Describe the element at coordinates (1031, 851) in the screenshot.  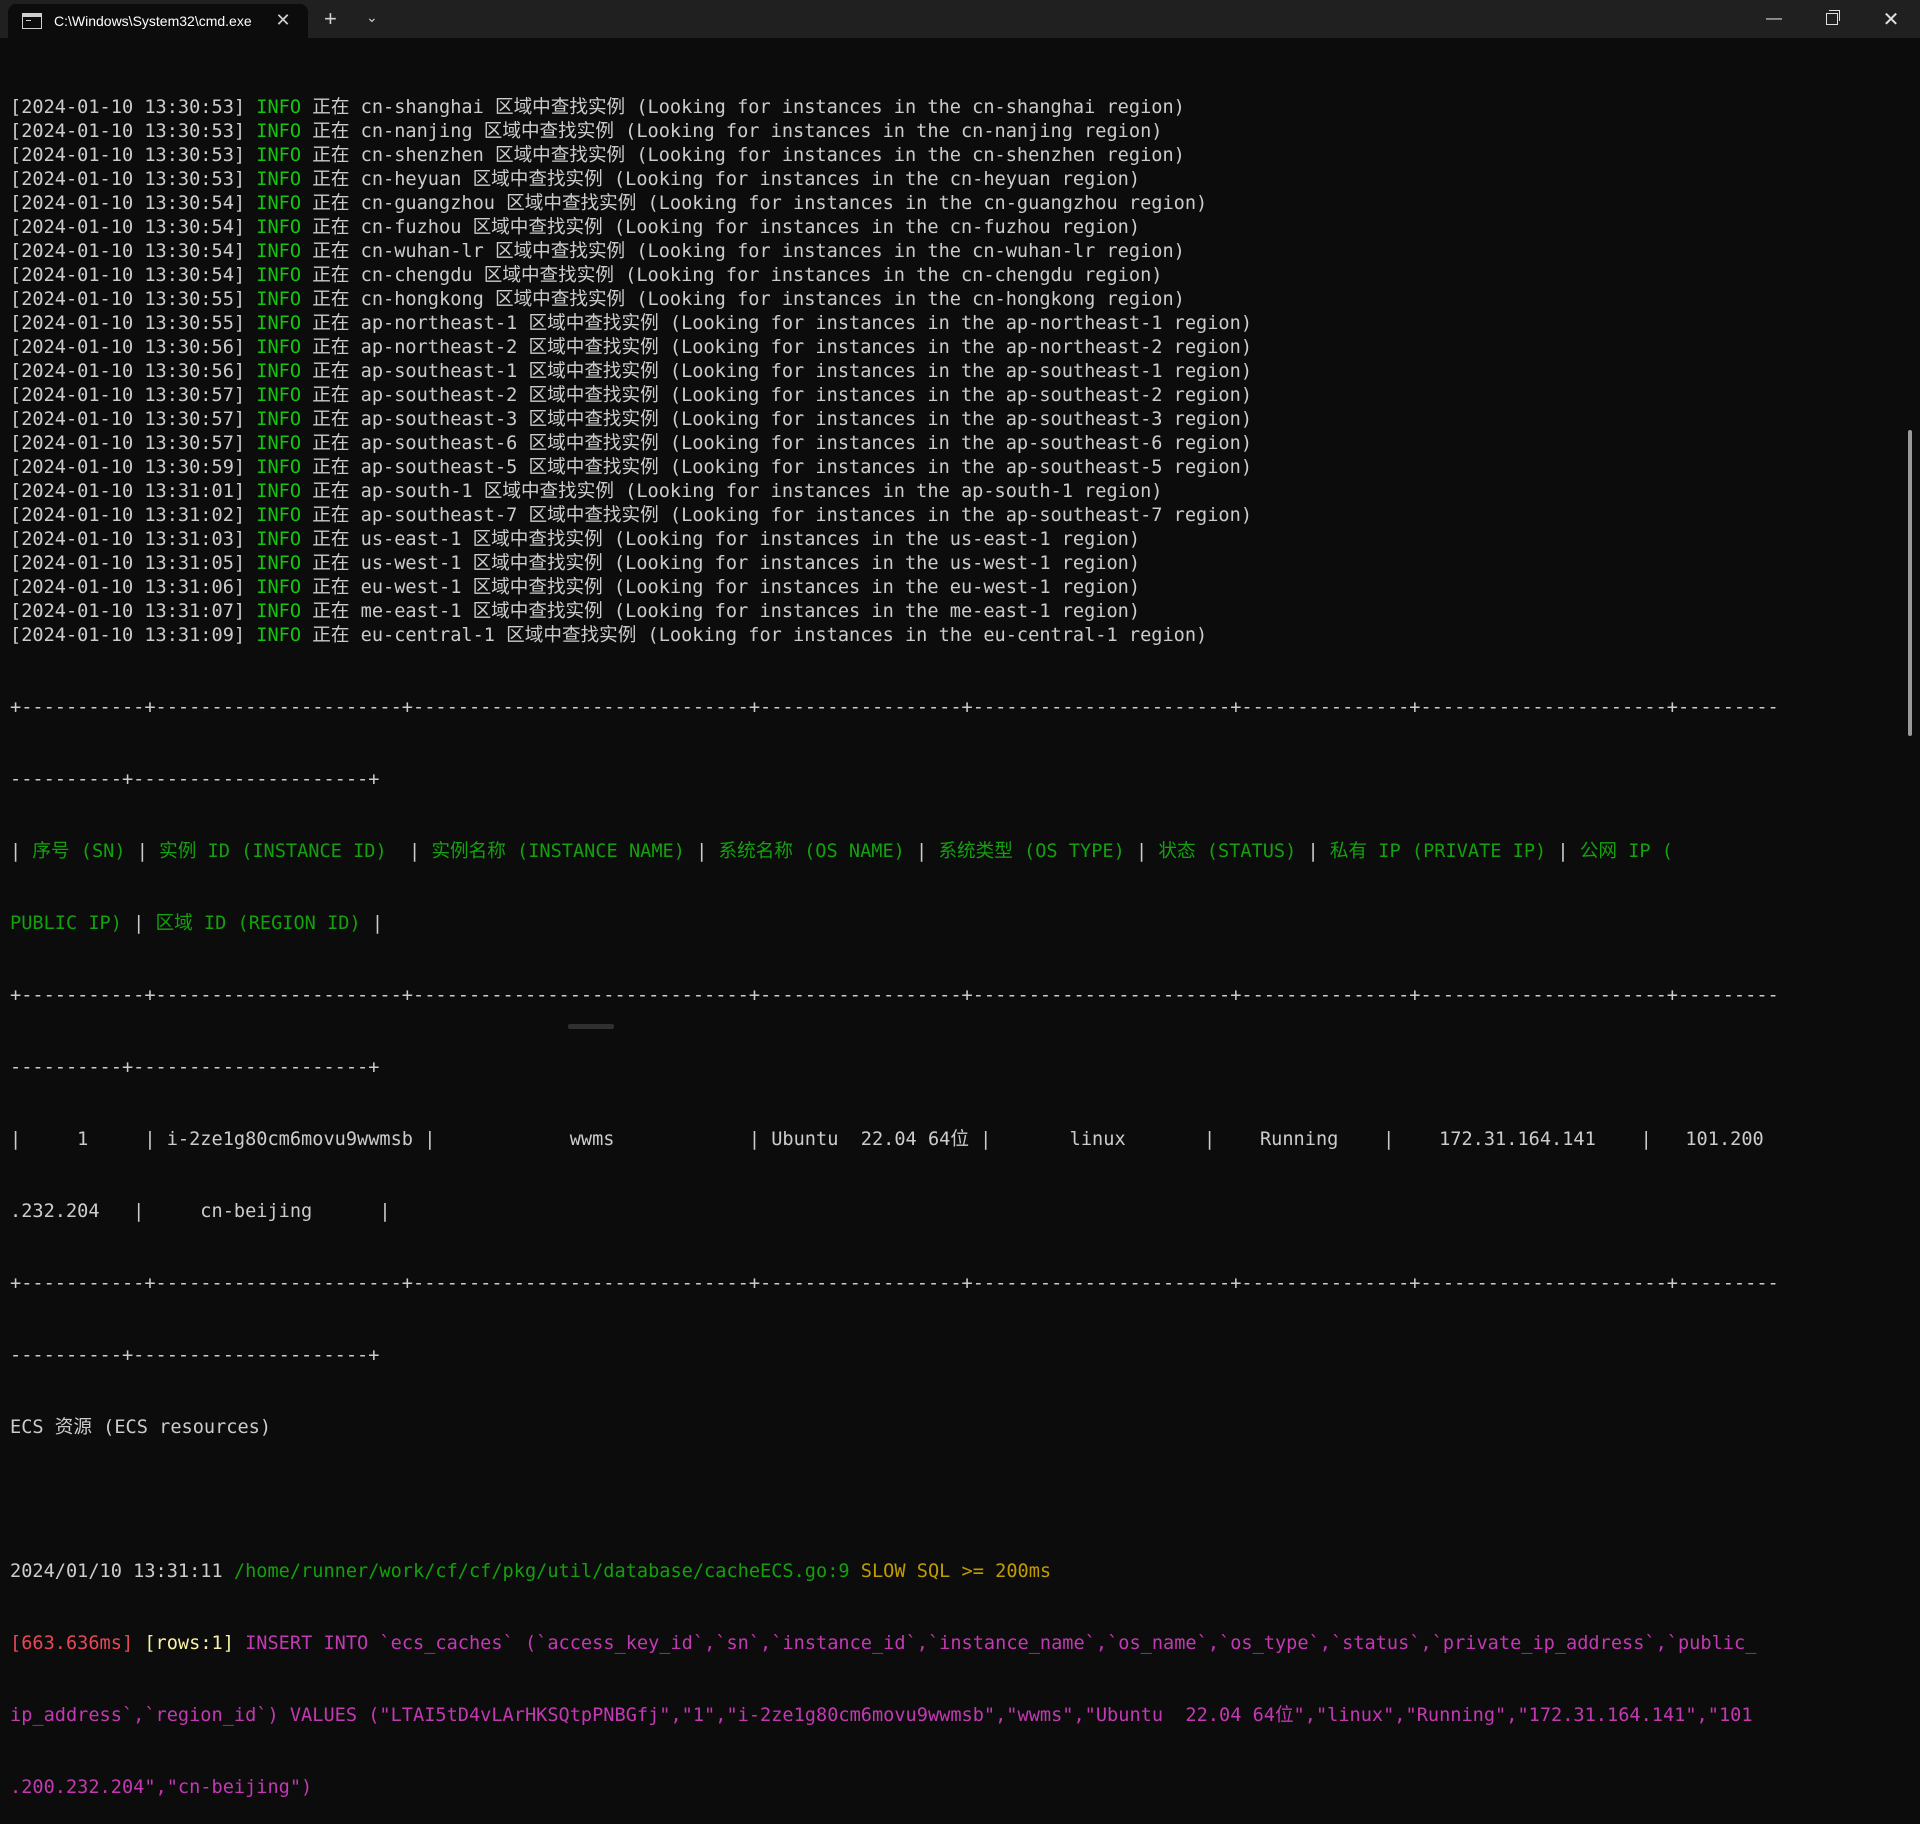
I see `column-header: 系统类型 (OS TYPE)` at that location.